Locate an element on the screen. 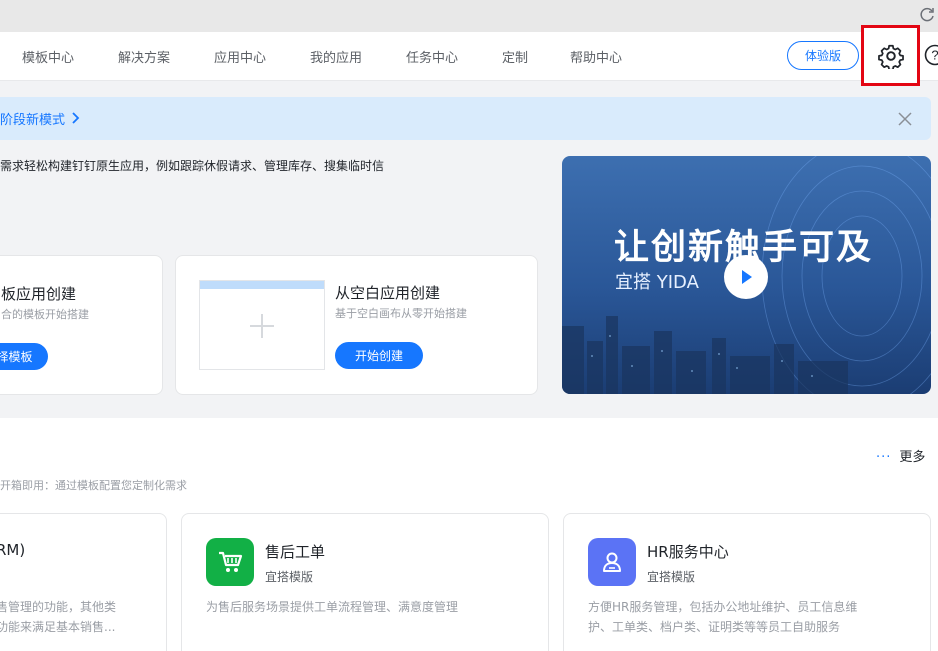 This screenshot has width=938, height=651. template-desc-line2: 护、工单类、档户类、证明类等等员工自助服务 is located at coordinates (714, 627).